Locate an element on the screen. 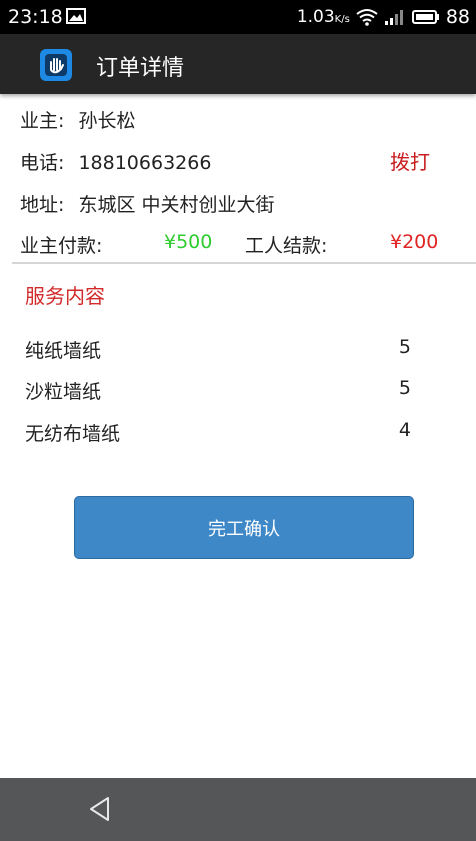 The height and width of the screenshot is (841, 476). worker-payment-label: 工人结款: is located at coordinates (286, 246).